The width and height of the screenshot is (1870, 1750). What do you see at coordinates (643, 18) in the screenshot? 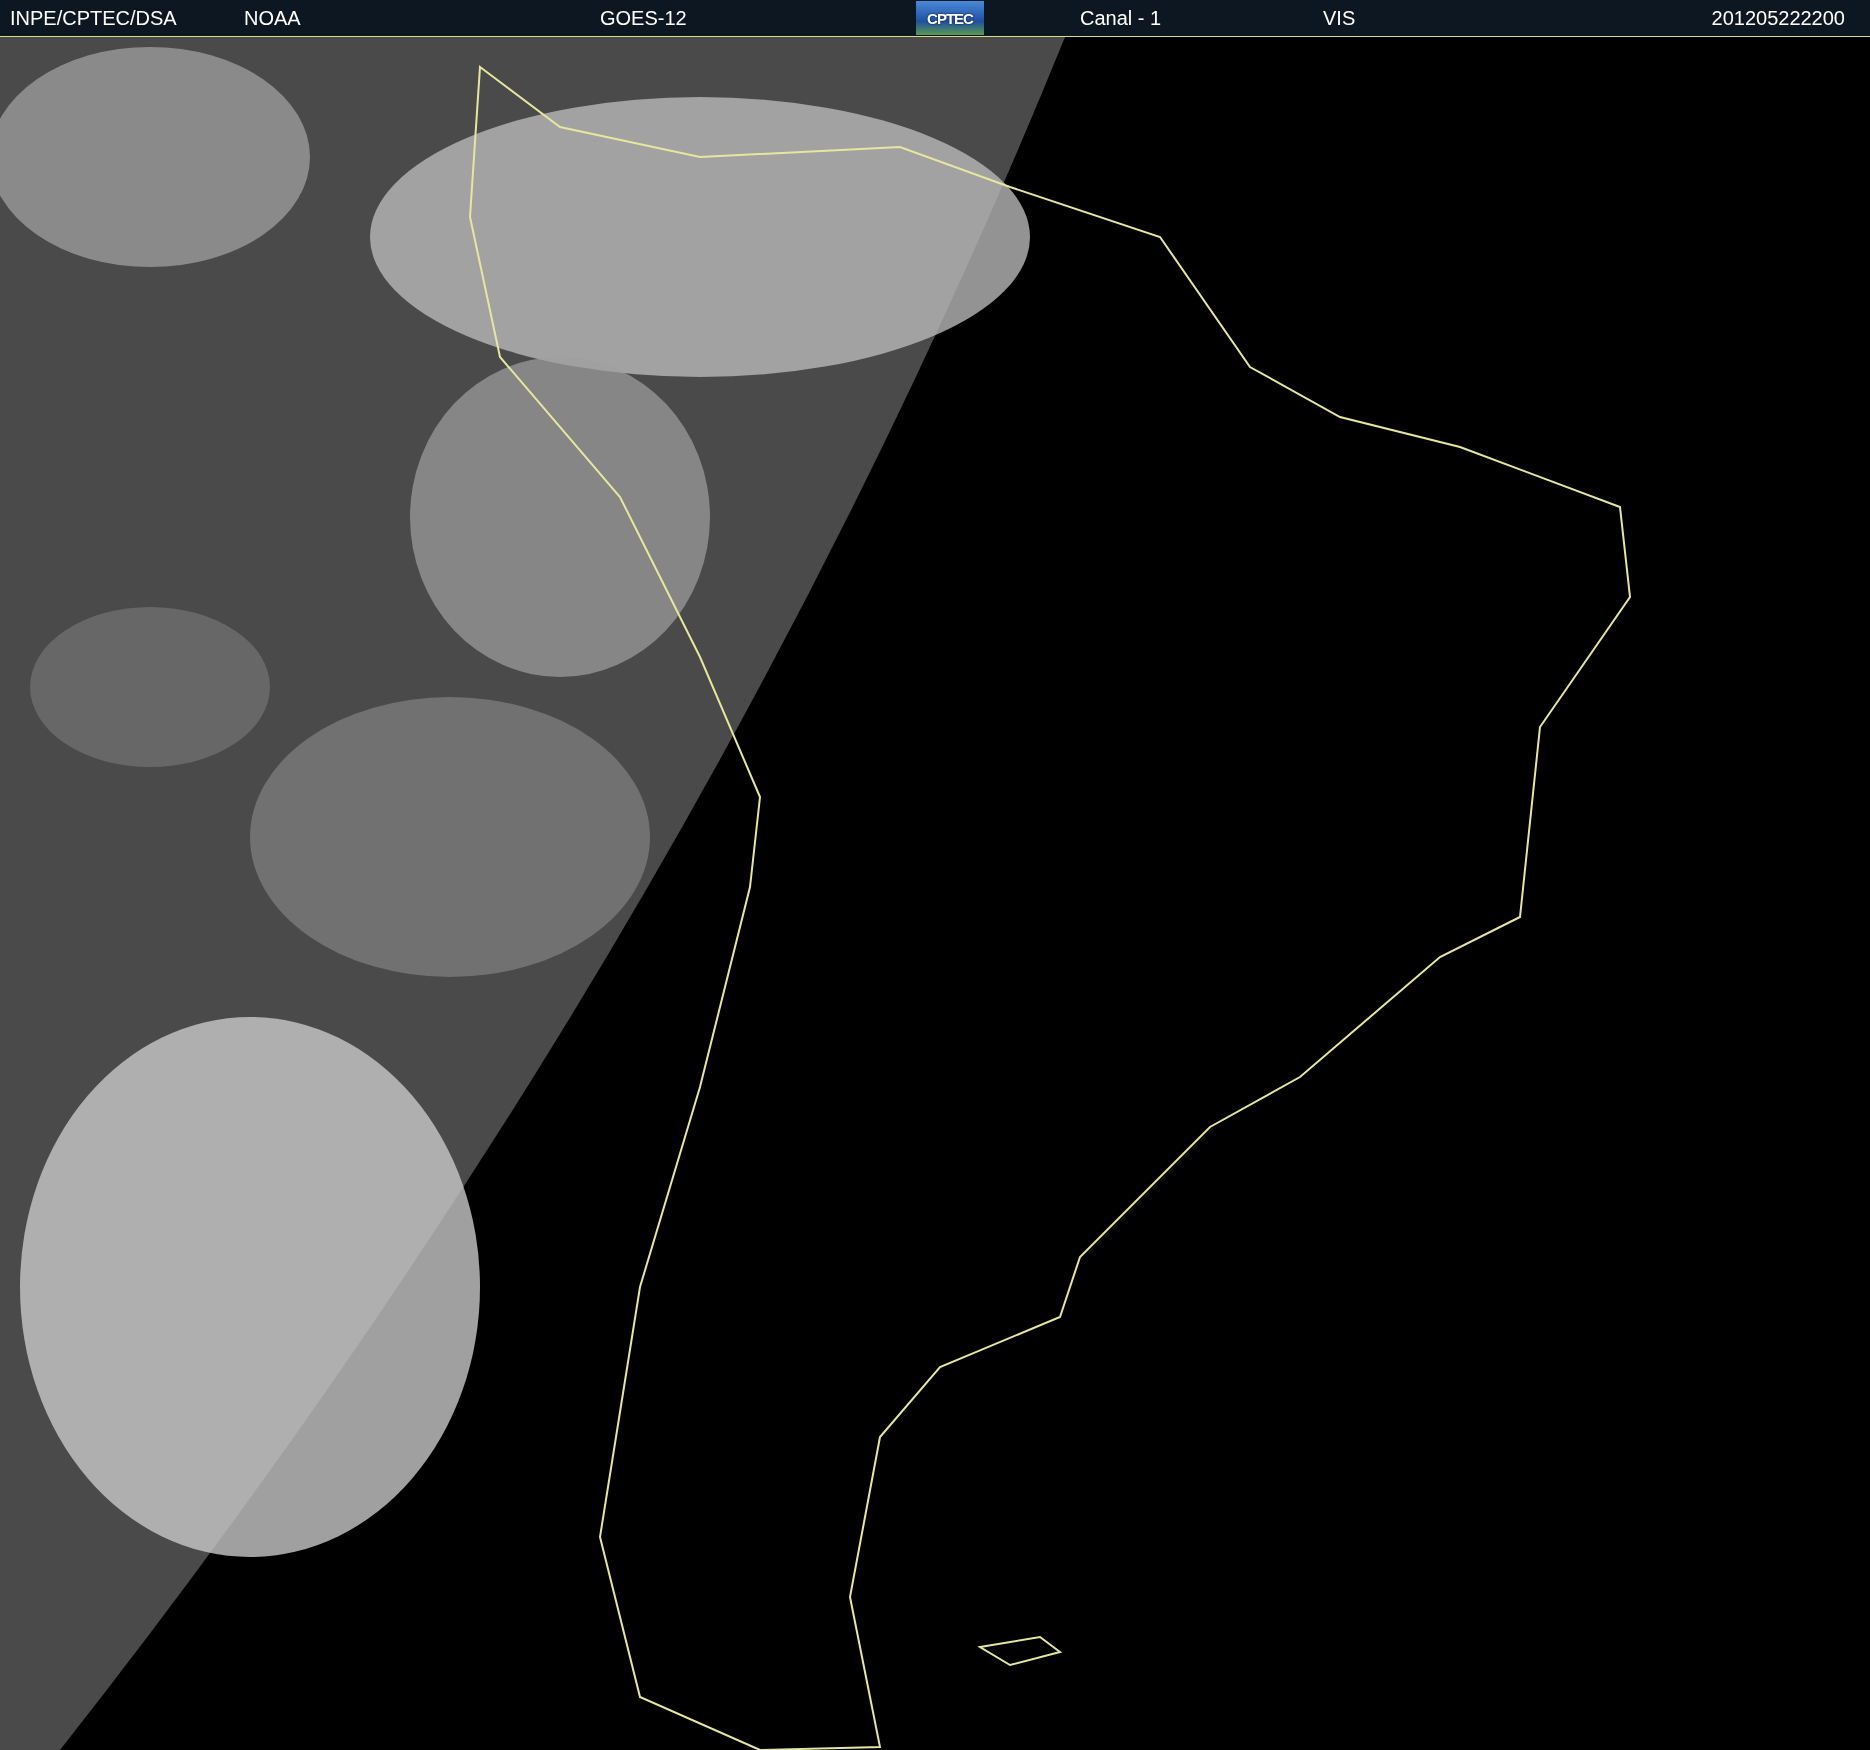
I see `header-label: GOES-12` at bounding box center [643, 18].